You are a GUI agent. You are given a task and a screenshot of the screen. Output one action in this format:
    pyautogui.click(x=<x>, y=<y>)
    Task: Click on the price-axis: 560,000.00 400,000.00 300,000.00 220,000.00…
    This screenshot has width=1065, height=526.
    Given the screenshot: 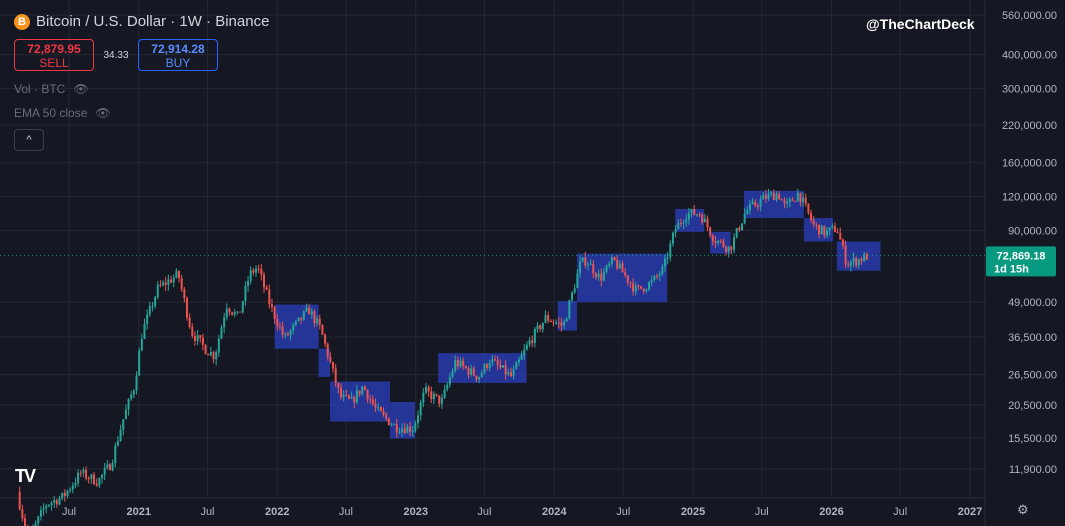 What is the action you would take?
    pyautogui.click(x=1029, y=243)
    